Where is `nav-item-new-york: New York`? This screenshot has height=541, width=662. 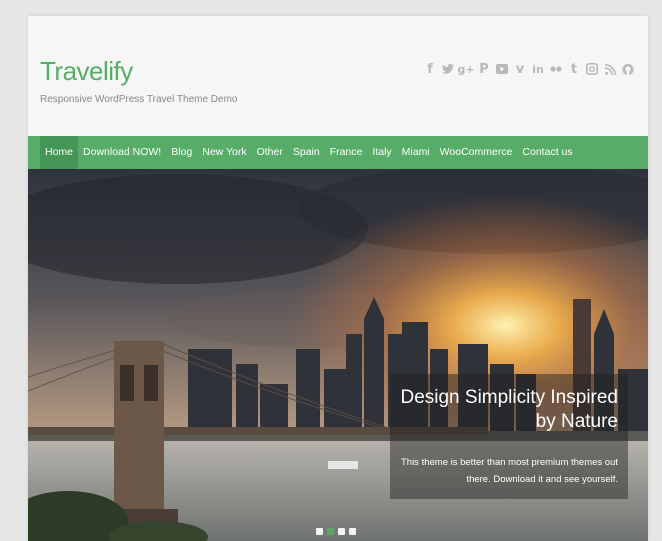 nav-item-new-york: New York is located at coordinates (224, 152).